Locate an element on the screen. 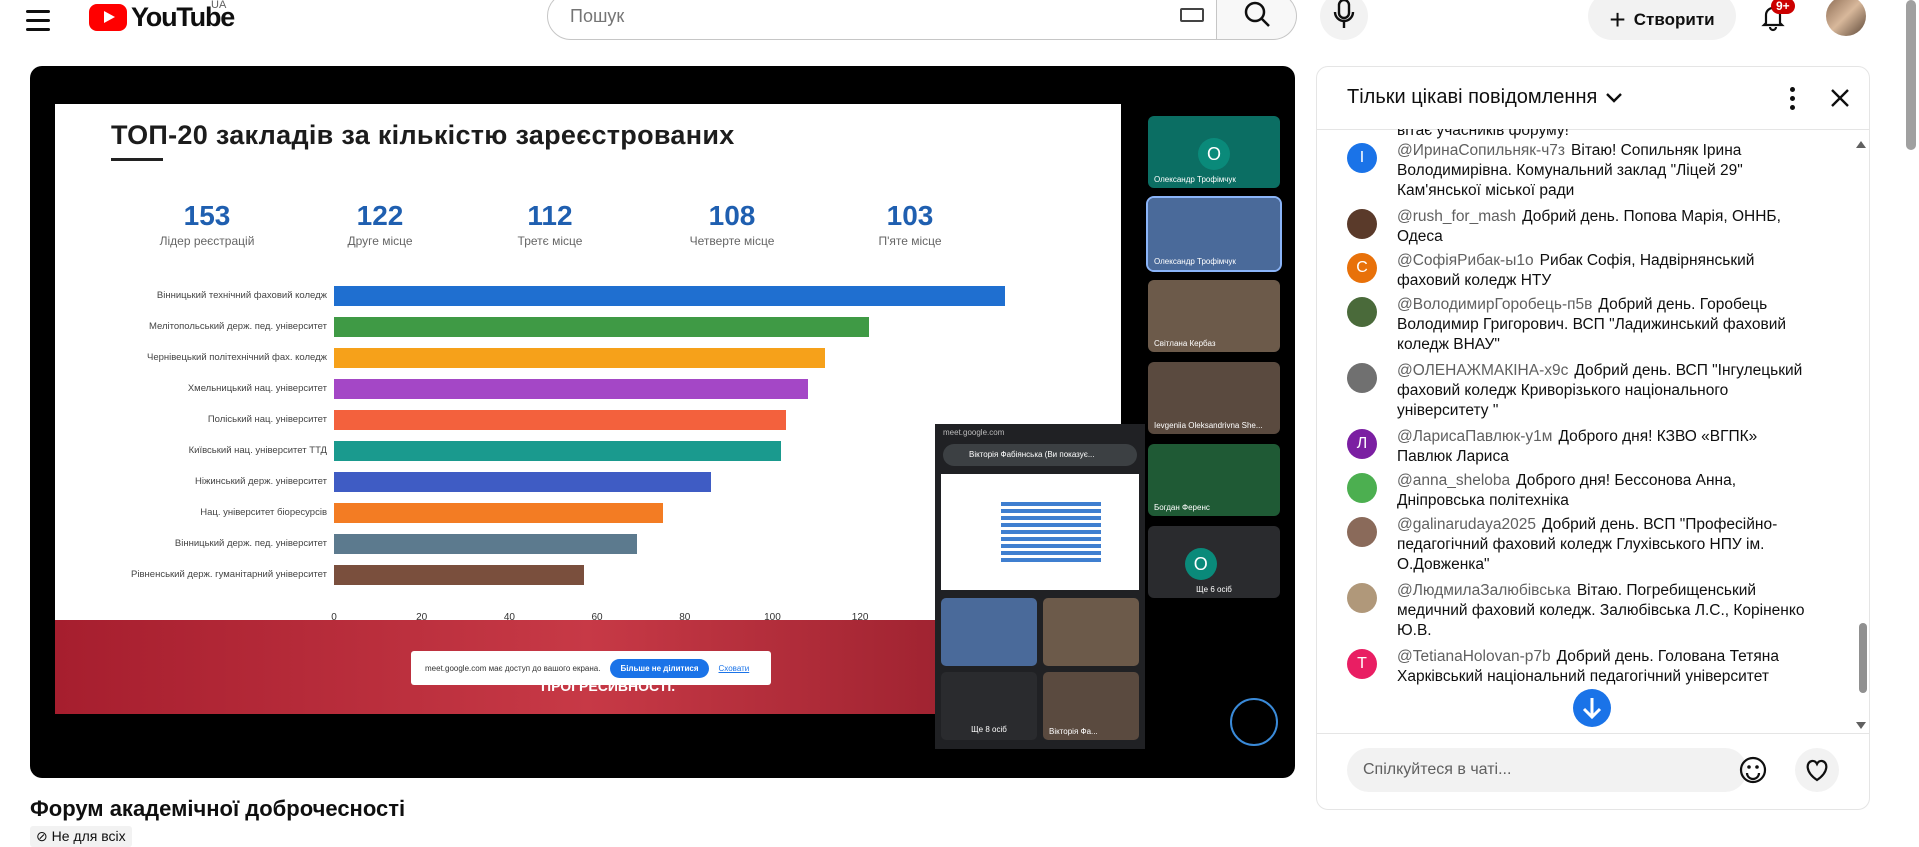  x-tick-label: 80 is located at coordinates (685, 617).